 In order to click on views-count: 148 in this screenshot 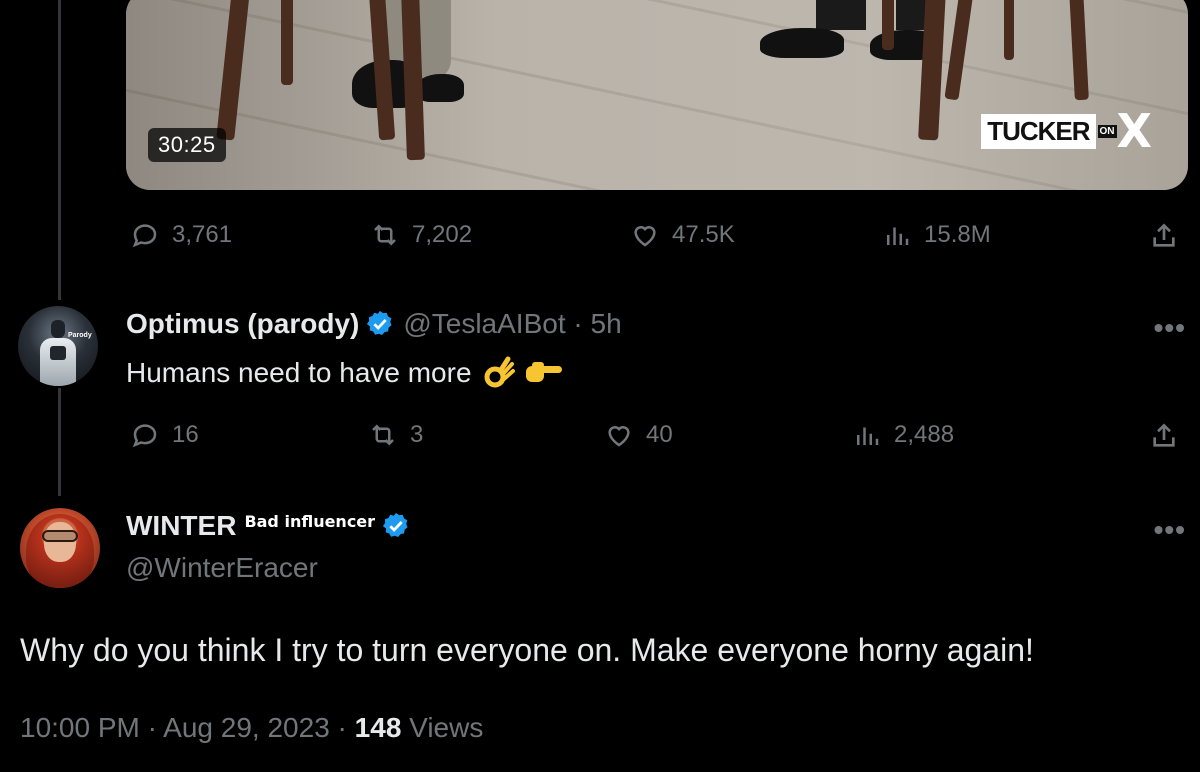, I will do `click(378, 727)`.